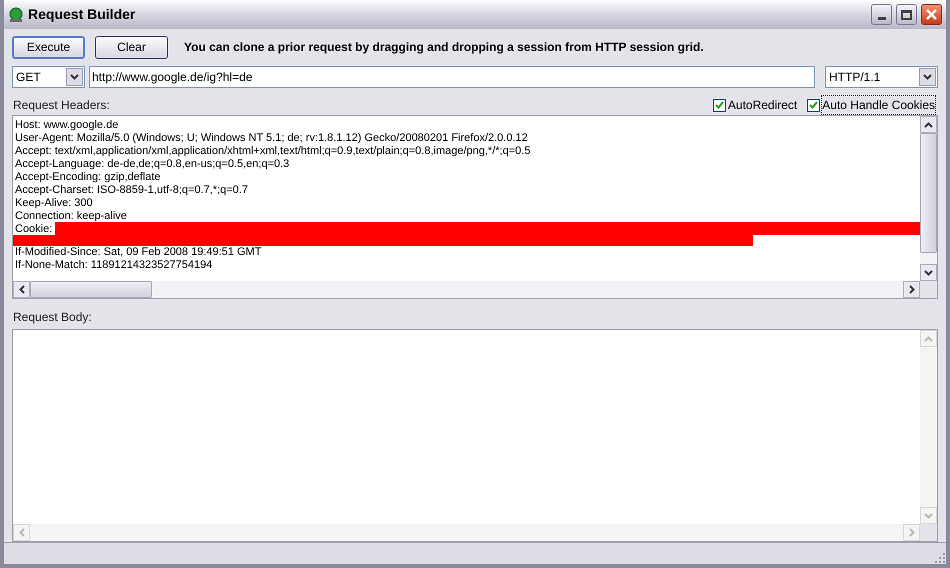  Describe the element at coordinates (52, 317) in the screenshot. I see `section-label: Request Body:` at that location.